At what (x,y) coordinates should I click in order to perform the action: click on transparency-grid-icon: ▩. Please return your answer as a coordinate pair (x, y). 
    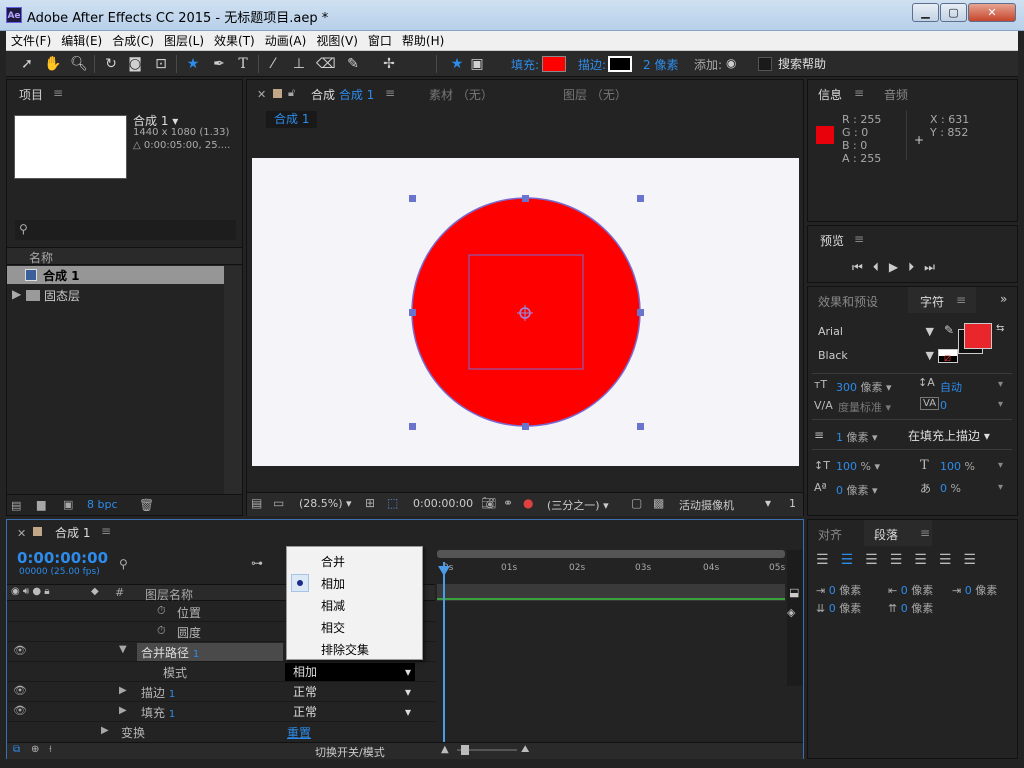
    Looking at the image, I should click on (658, 503).